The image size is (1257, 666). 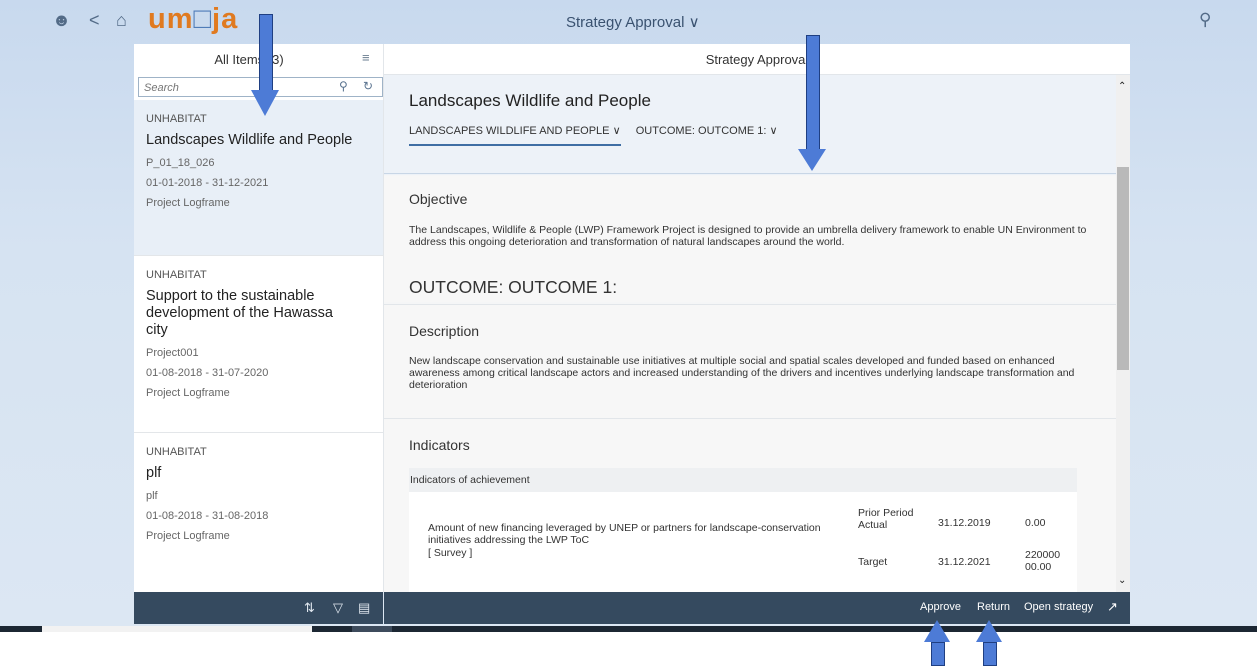 I want to click on app-title-menu: Strategy Approval ∨, so click(x=633, y=22).